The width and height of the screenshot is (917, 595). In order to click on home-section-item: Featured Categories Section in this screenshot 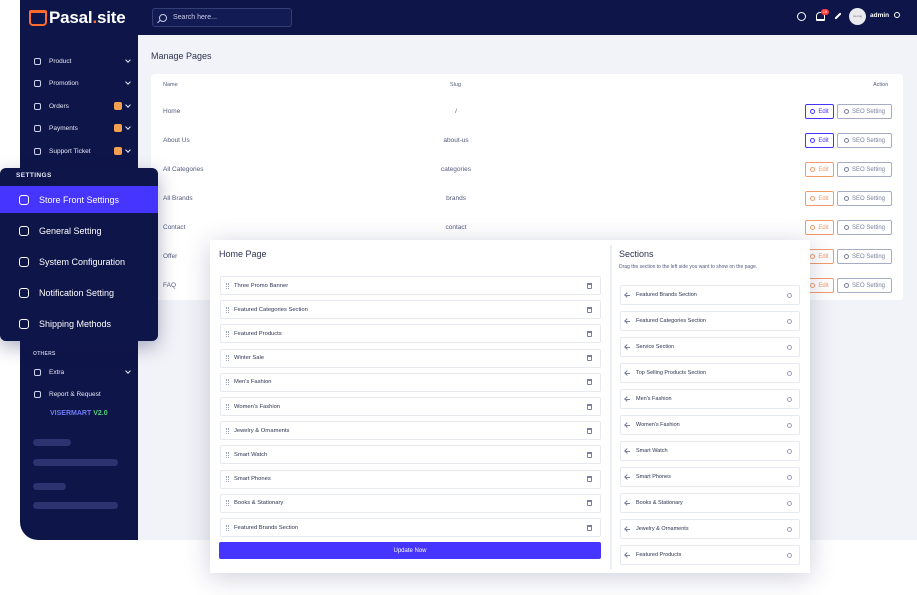, I will do `click(410, 310)`.